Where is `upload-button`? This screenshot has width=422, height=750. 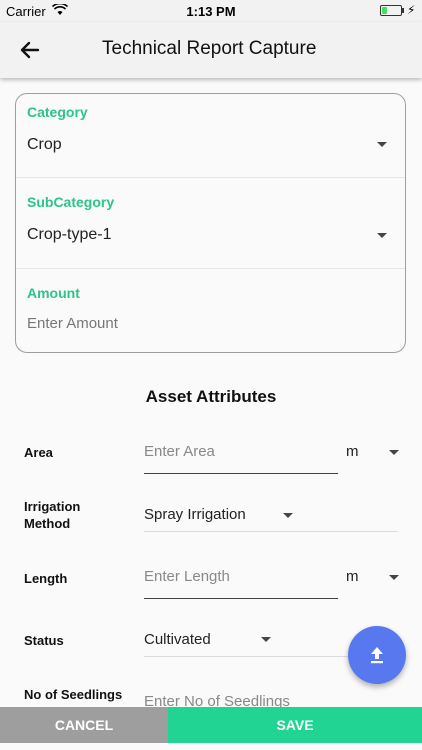 upload-button is located at coordinates (377, 655).